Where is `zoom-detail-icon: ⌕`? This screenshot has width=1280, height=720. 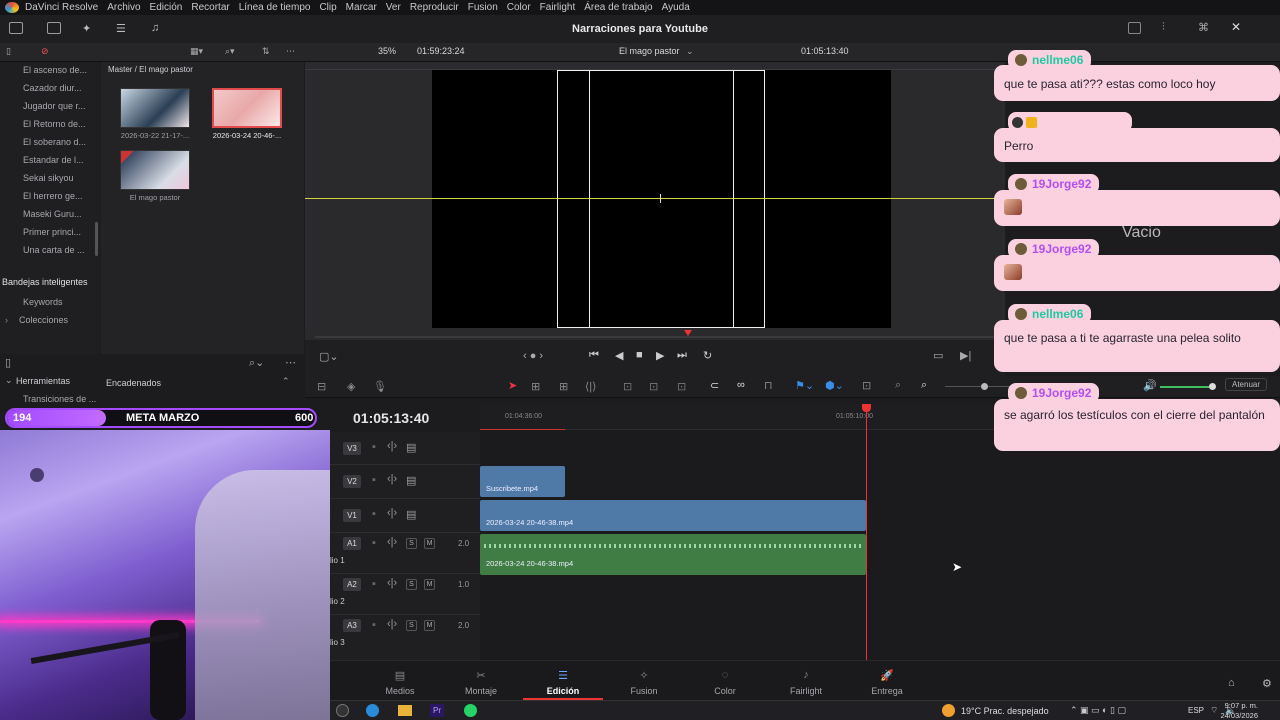 zoom-detail-icon: ⌕ is located at coordinates (898, 385).